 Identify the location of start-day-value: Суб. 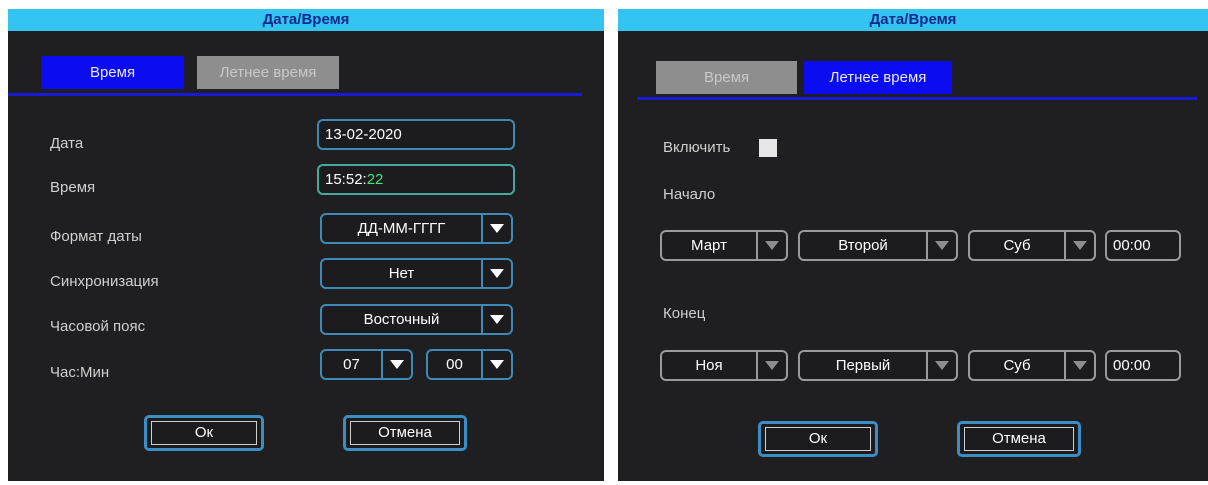
(1017, 245).